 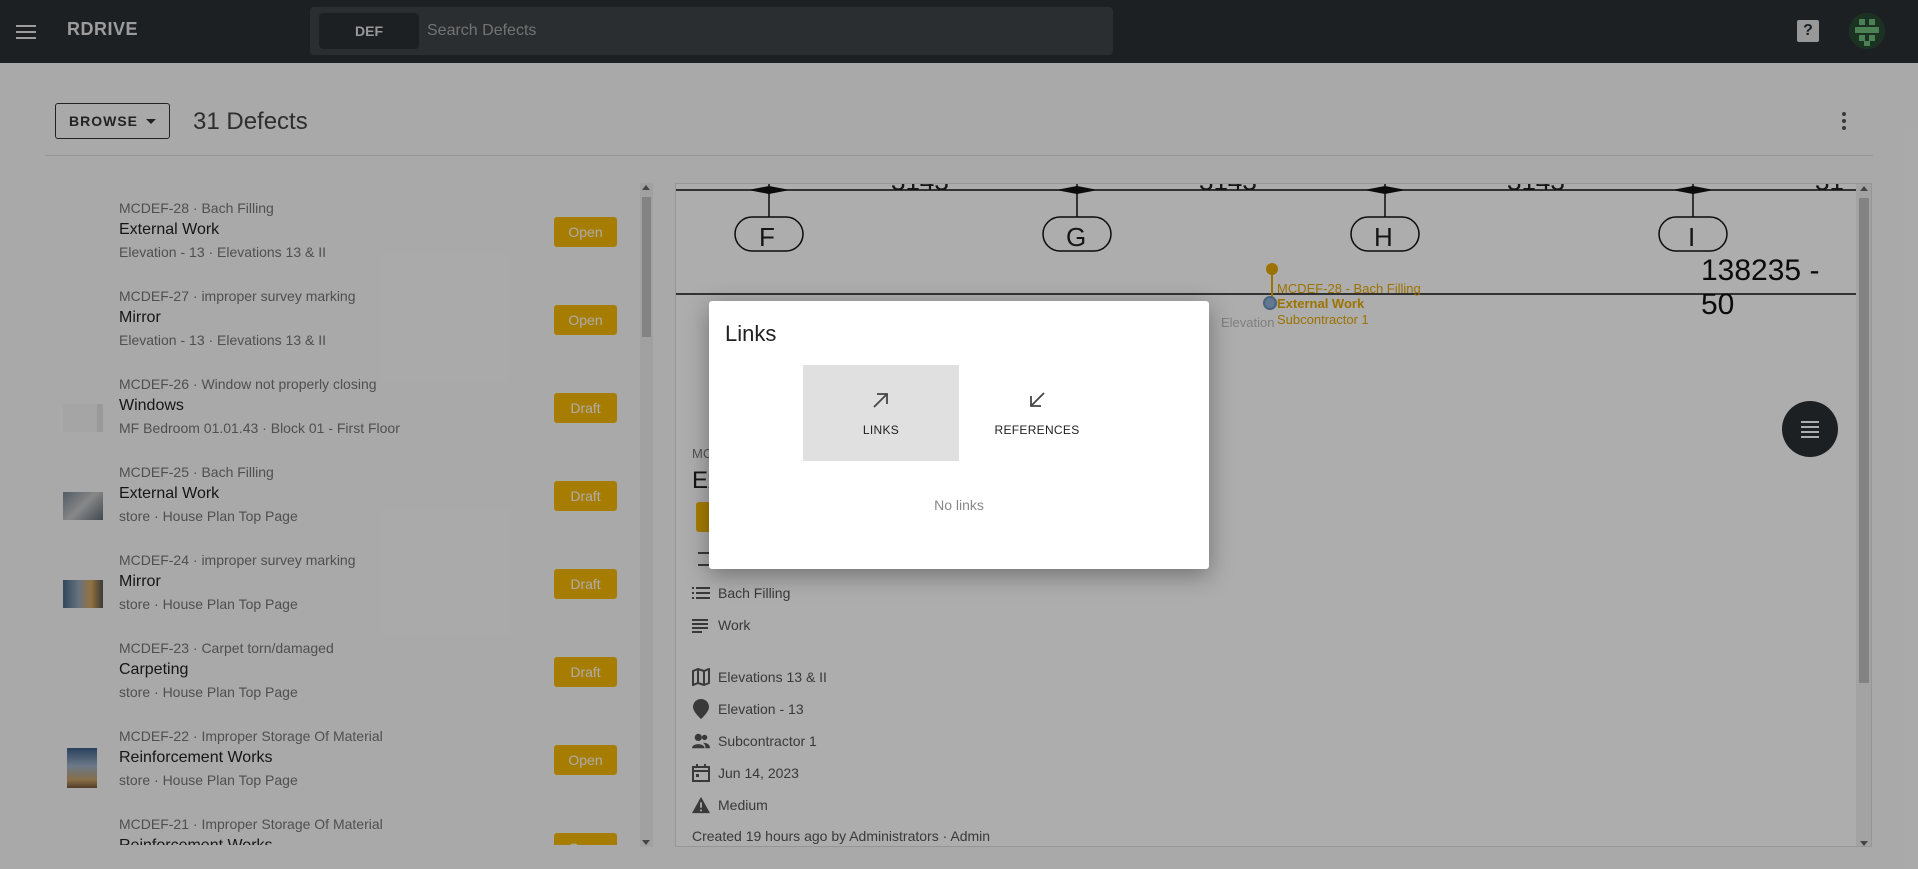 What do you see at coordinates (751, 333) in the screenshot?
I see `dialog-title: Links` at bounding box center [751, 333].